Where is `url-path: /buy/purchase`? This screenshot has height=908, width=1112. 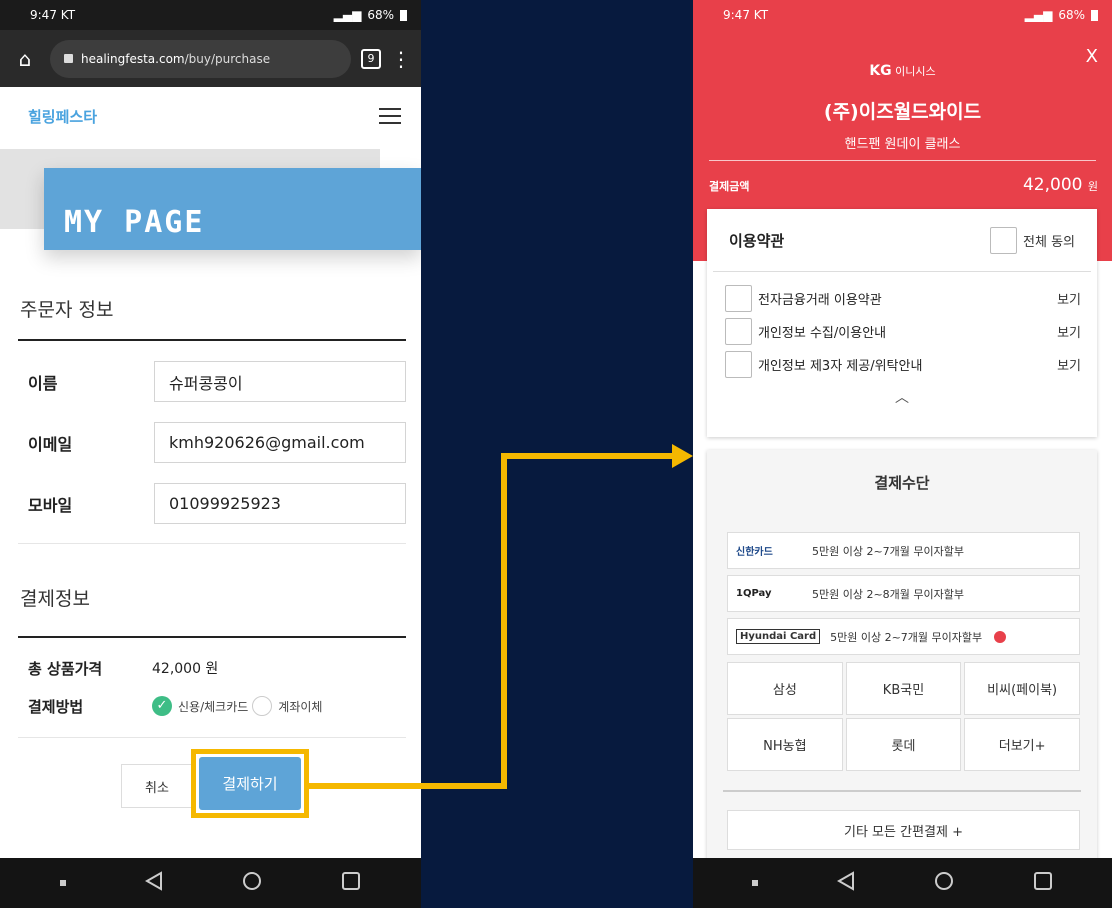 url-path: /buy/purchase is located at coordinates (227, 58).